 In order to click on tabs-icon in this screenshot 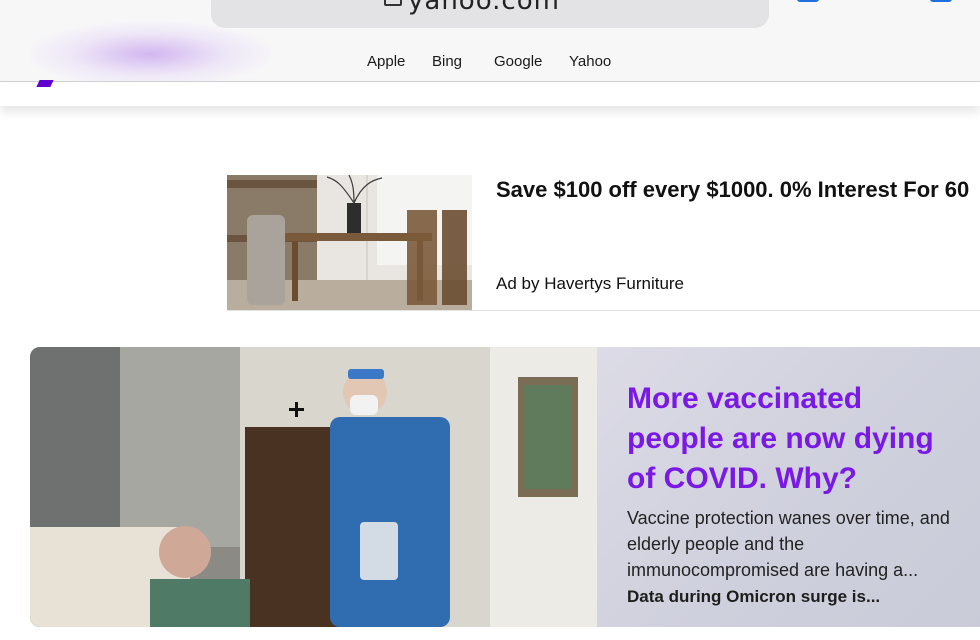, I will do `click(941, 1)`.